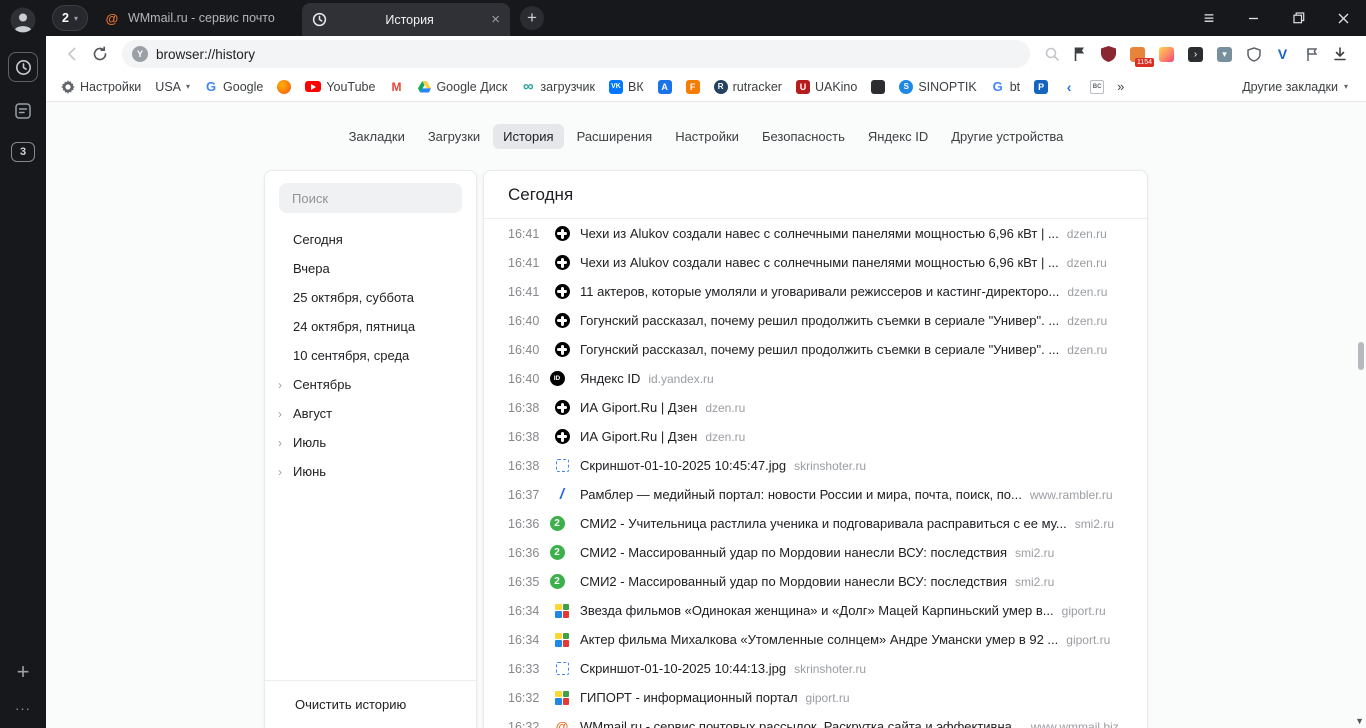  What do you see at coordinates (878, 87) in the screenshot?
I see `bookmark-dark-square` at bounding box center [878, 87].